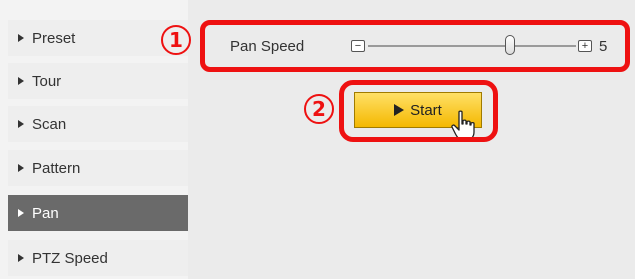  I want to click on sidebar-item-label: Tour, so click(47, 81).